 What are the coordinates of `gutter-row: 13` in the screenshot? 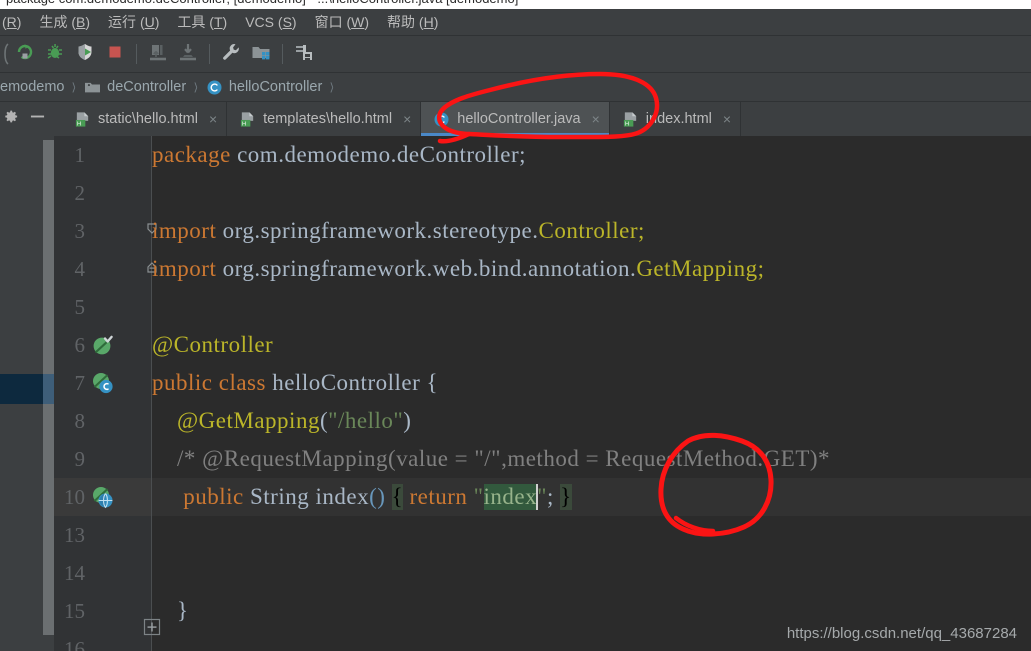 It's located at (103, 535).